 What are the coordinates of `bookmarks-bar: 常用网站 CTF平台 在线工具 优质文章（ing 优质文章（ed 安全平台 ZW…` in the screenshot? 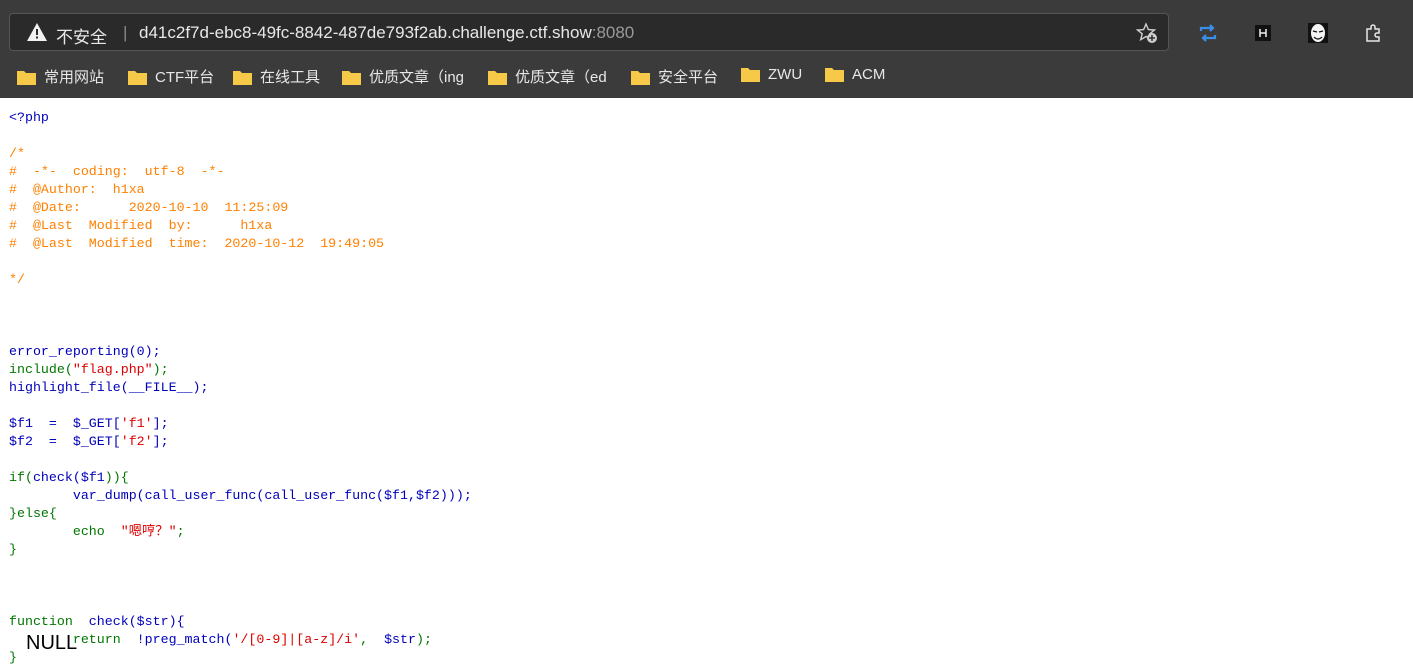 It's located at (706, 75).